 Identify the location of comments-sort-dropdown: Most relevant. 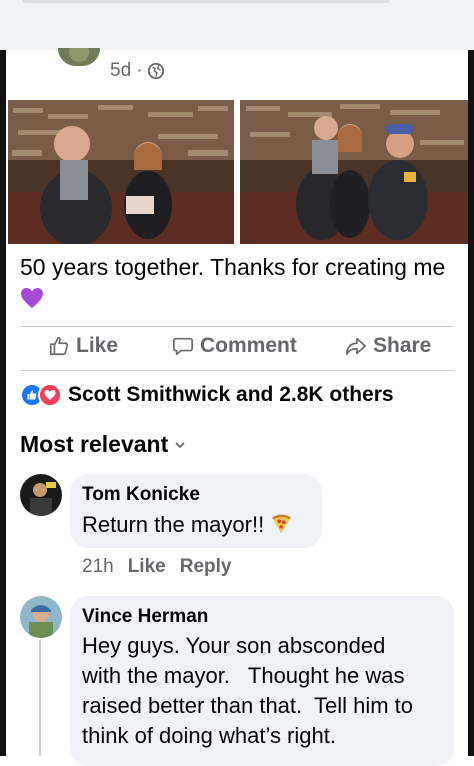
(103, 444).